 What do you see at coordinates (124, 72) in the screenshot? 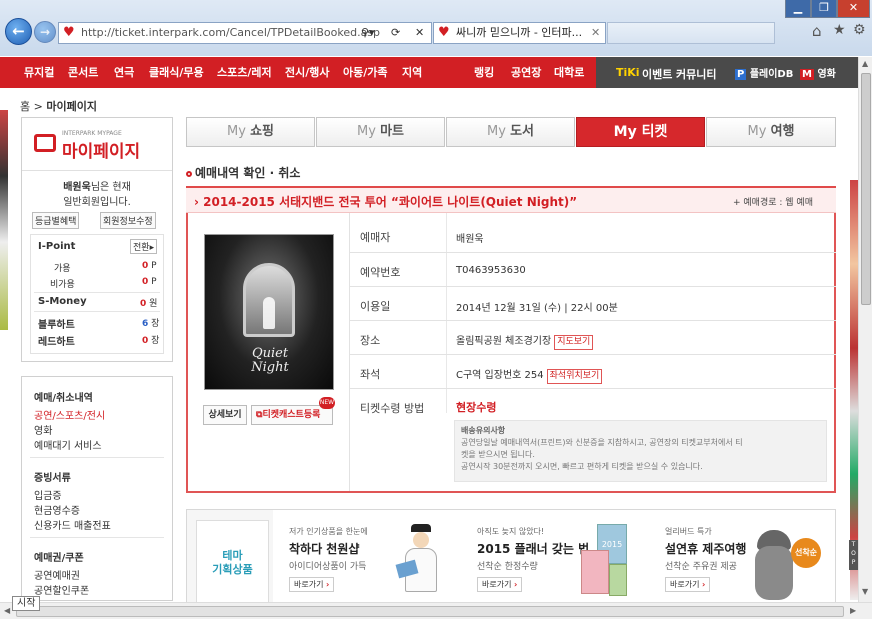
I see `nav-item: 연극` at bounding box center [124, 72].